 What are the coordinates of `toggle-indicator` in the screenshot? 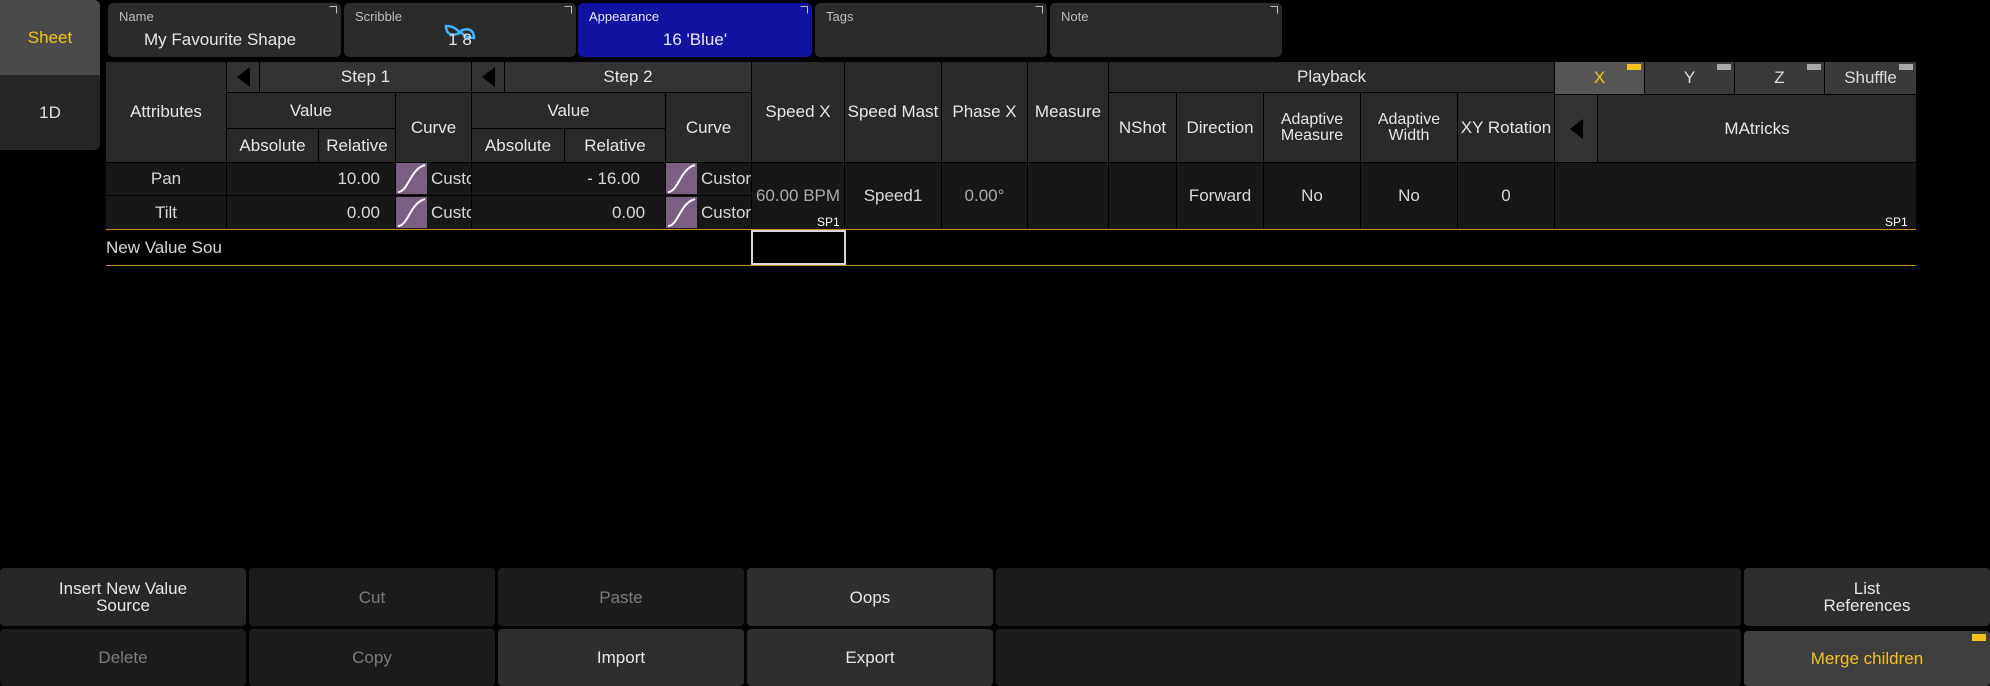 It's located at (1979, 637).